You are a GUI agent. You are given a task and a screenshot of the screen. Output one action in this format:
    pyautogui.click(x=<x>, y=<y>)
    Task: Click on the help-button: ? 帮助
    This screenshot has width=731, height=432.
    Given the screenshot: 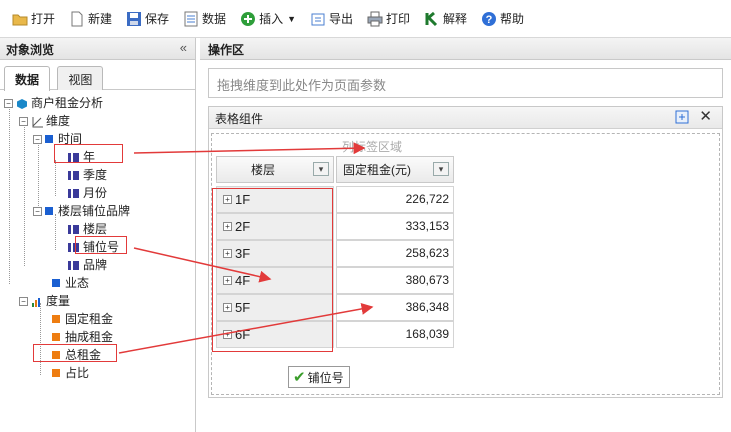 What is the action you would take?
    pyautogui.click(x=502, y=19)
    